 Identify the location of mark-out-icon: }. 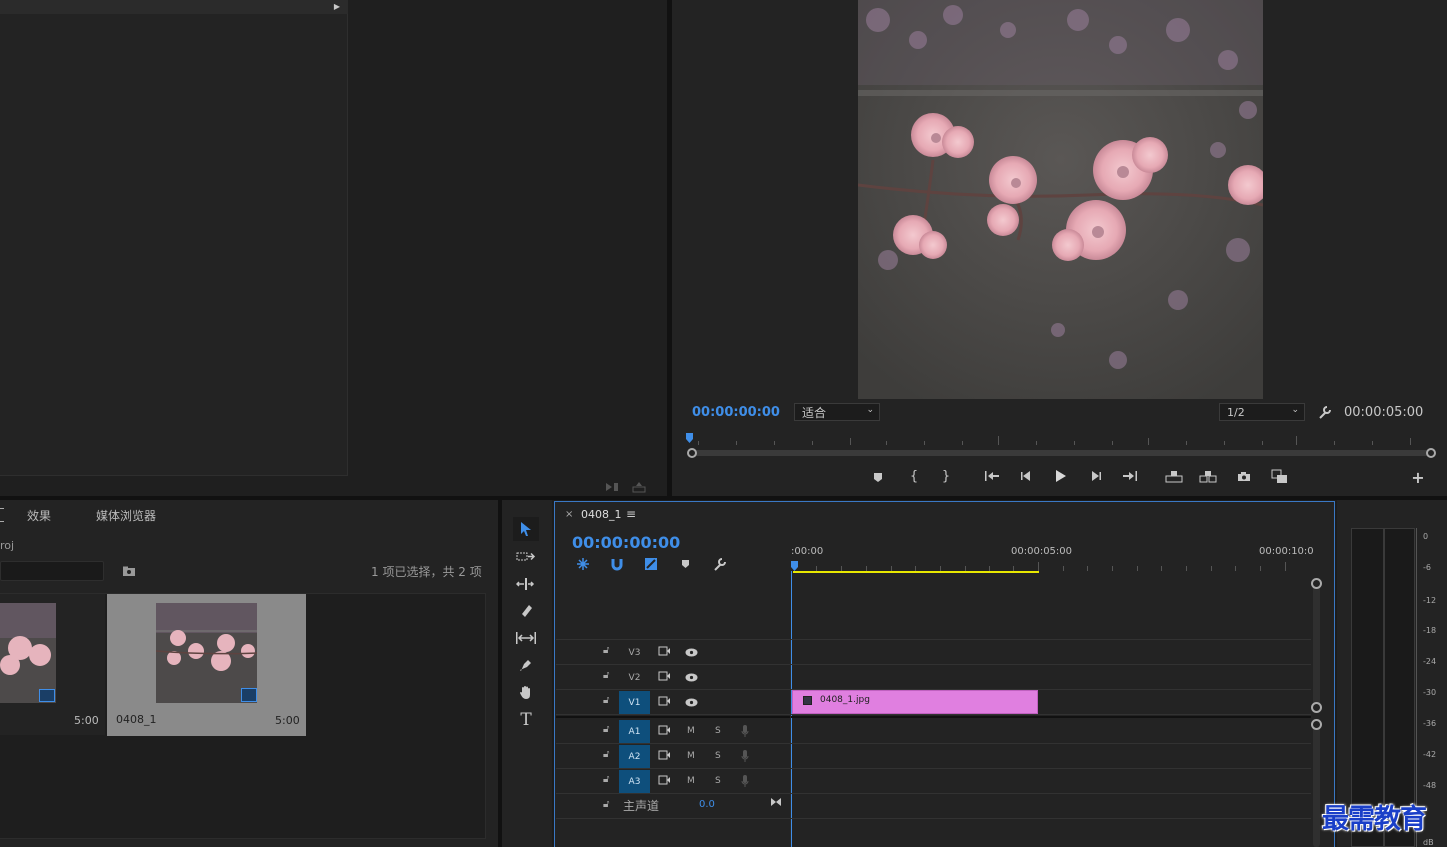
(946, 476).